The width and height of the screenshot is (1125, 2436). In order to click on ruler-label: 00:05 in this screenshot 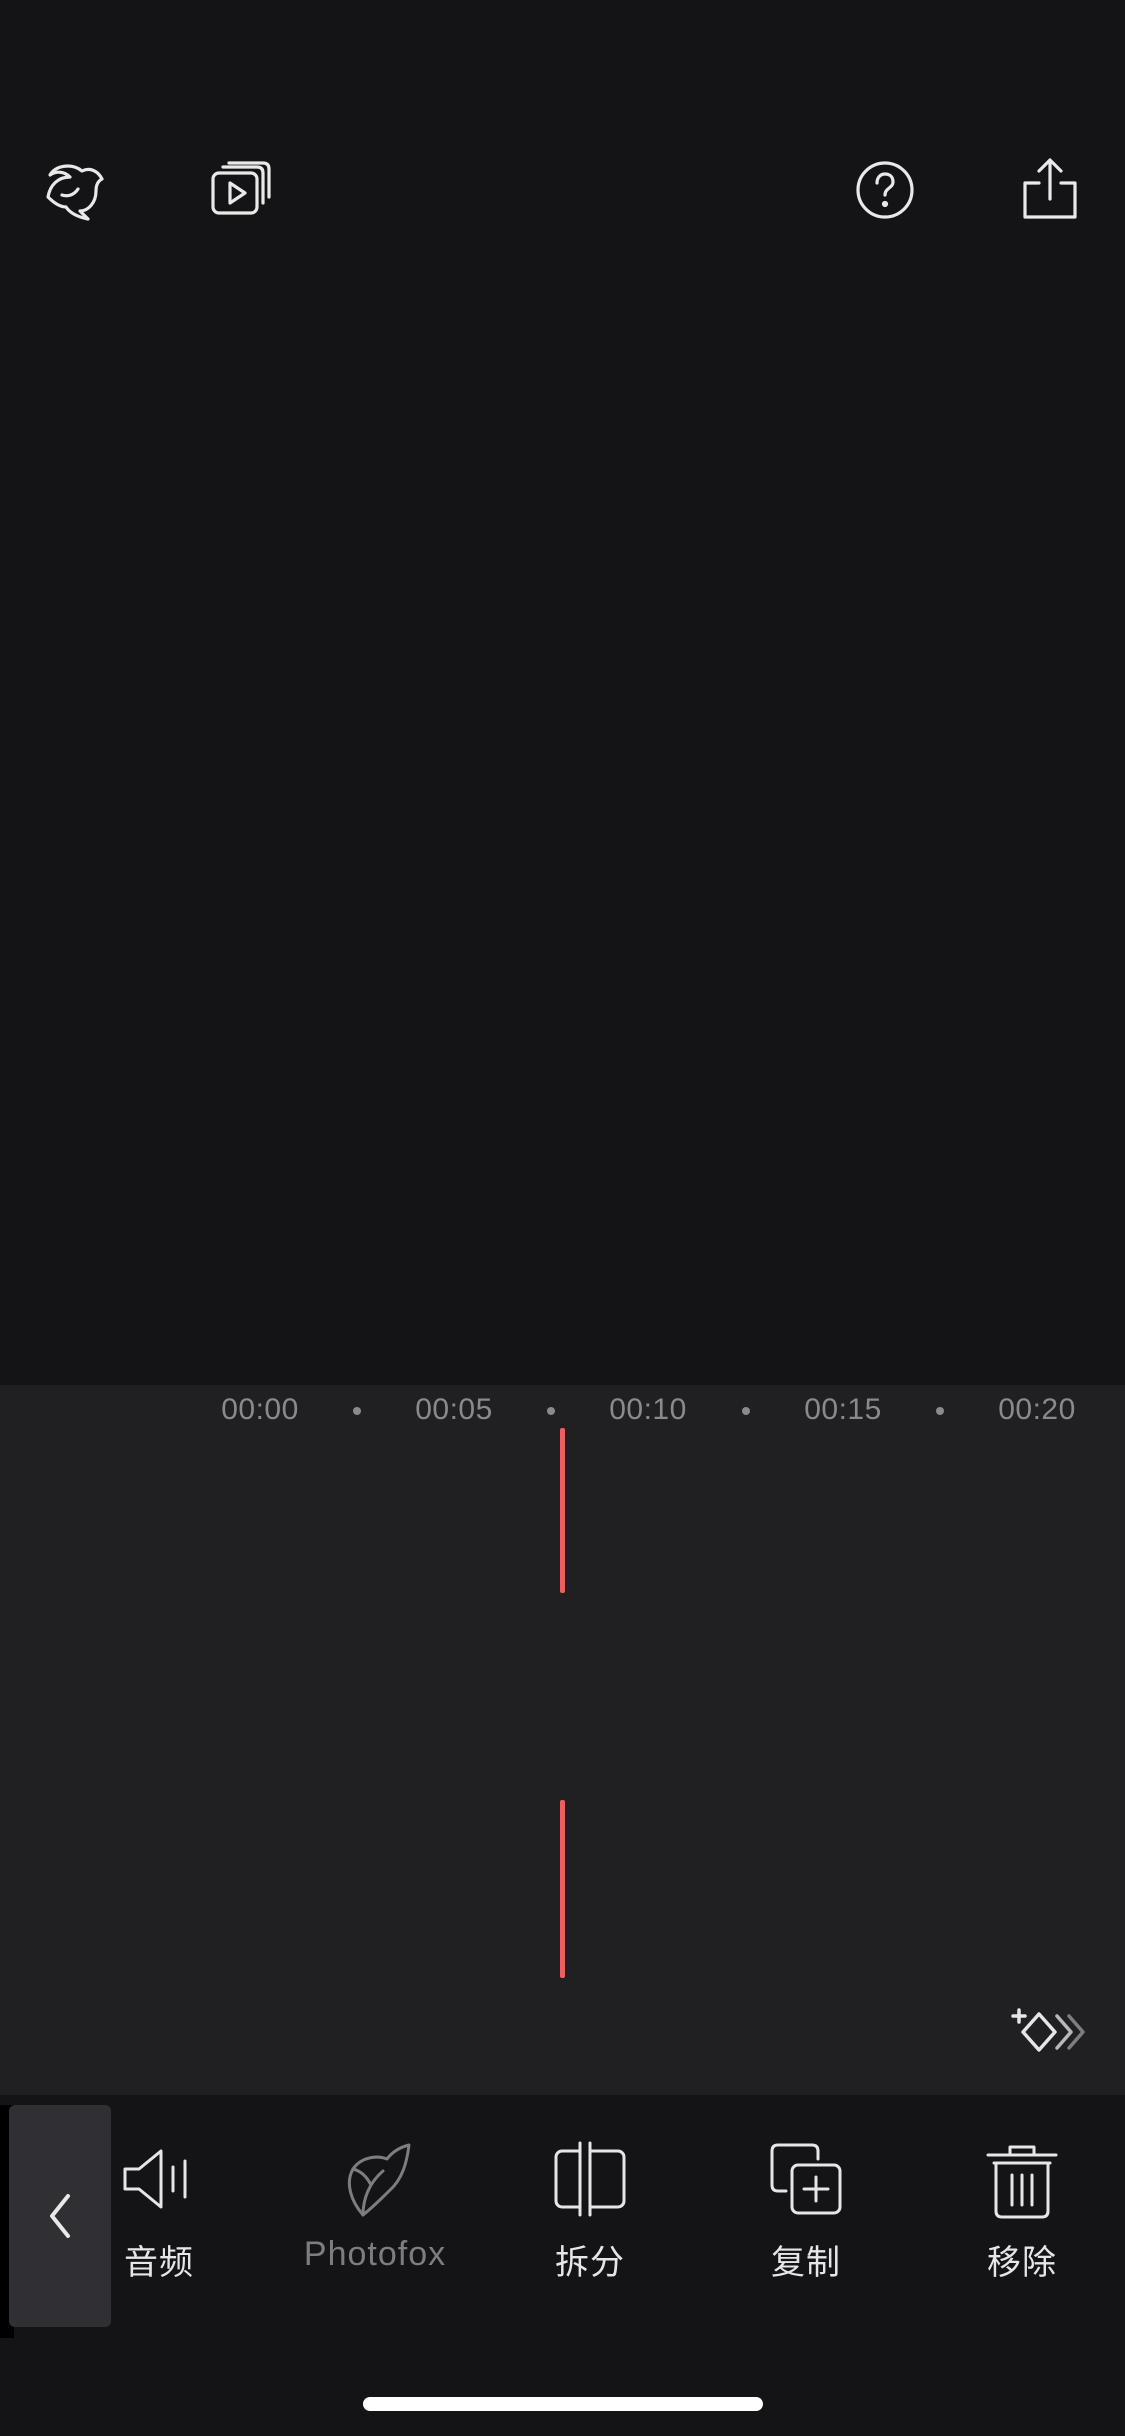, I will do `click(454, 1409)`.